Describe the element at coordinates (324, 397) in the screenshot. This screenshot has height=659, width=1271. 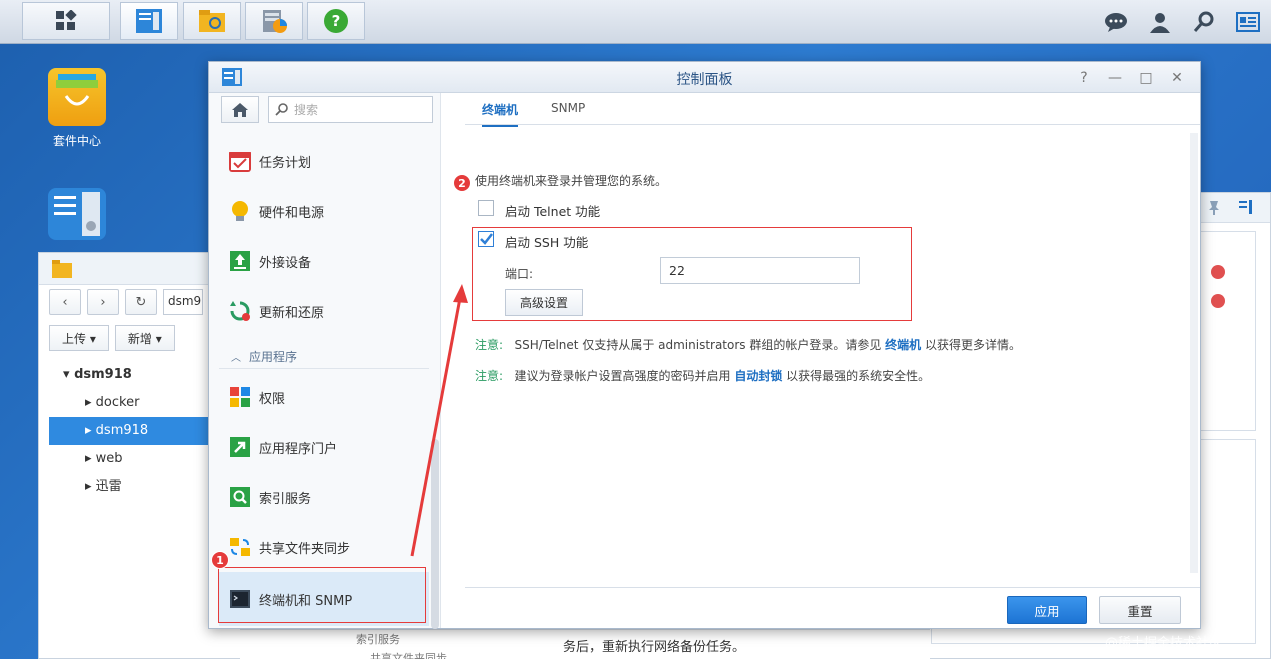
I see `sidebar-item-privileges: 权限` at that location.